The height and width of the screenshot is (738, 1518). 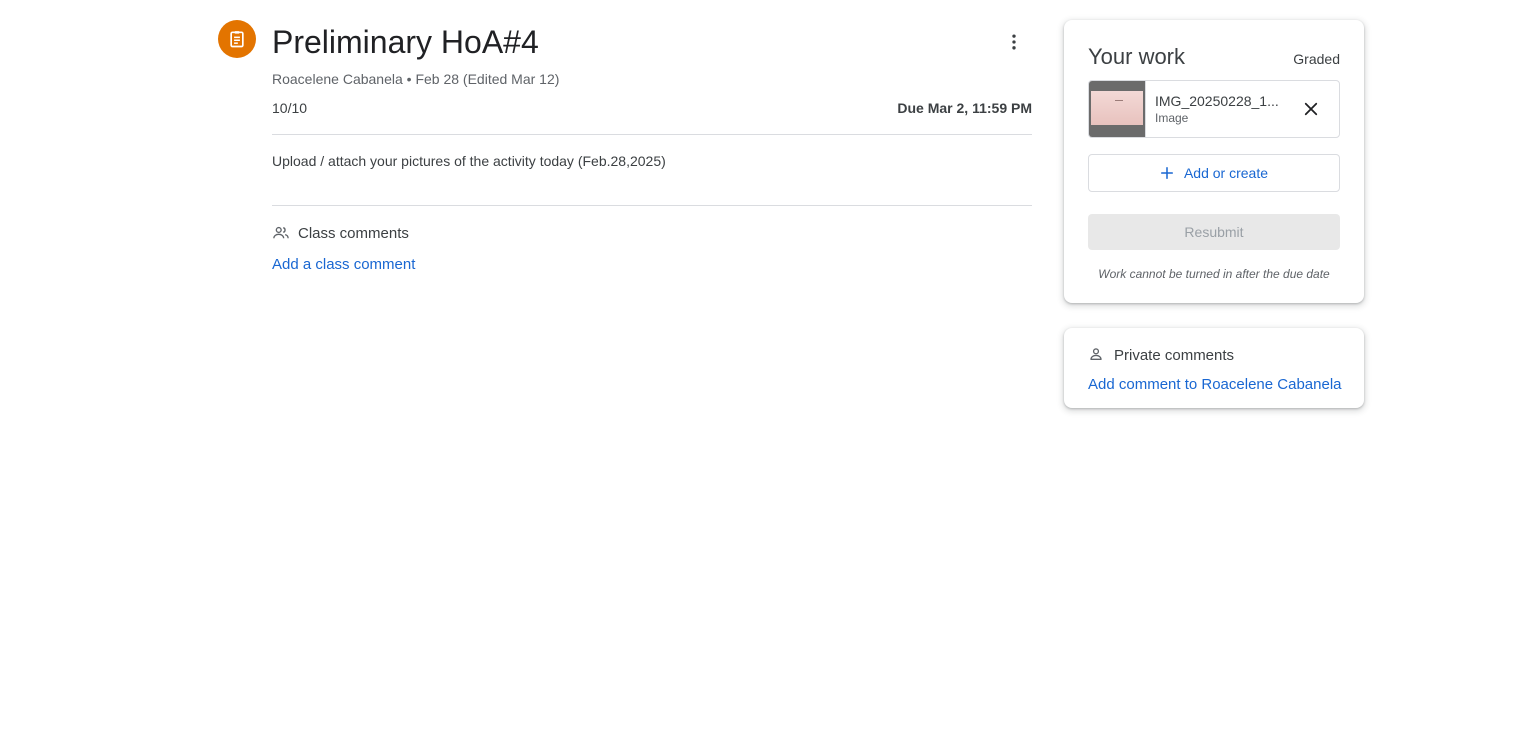 I want to click on add-or-create-button: Add or create, so click(x=1214, y=173).